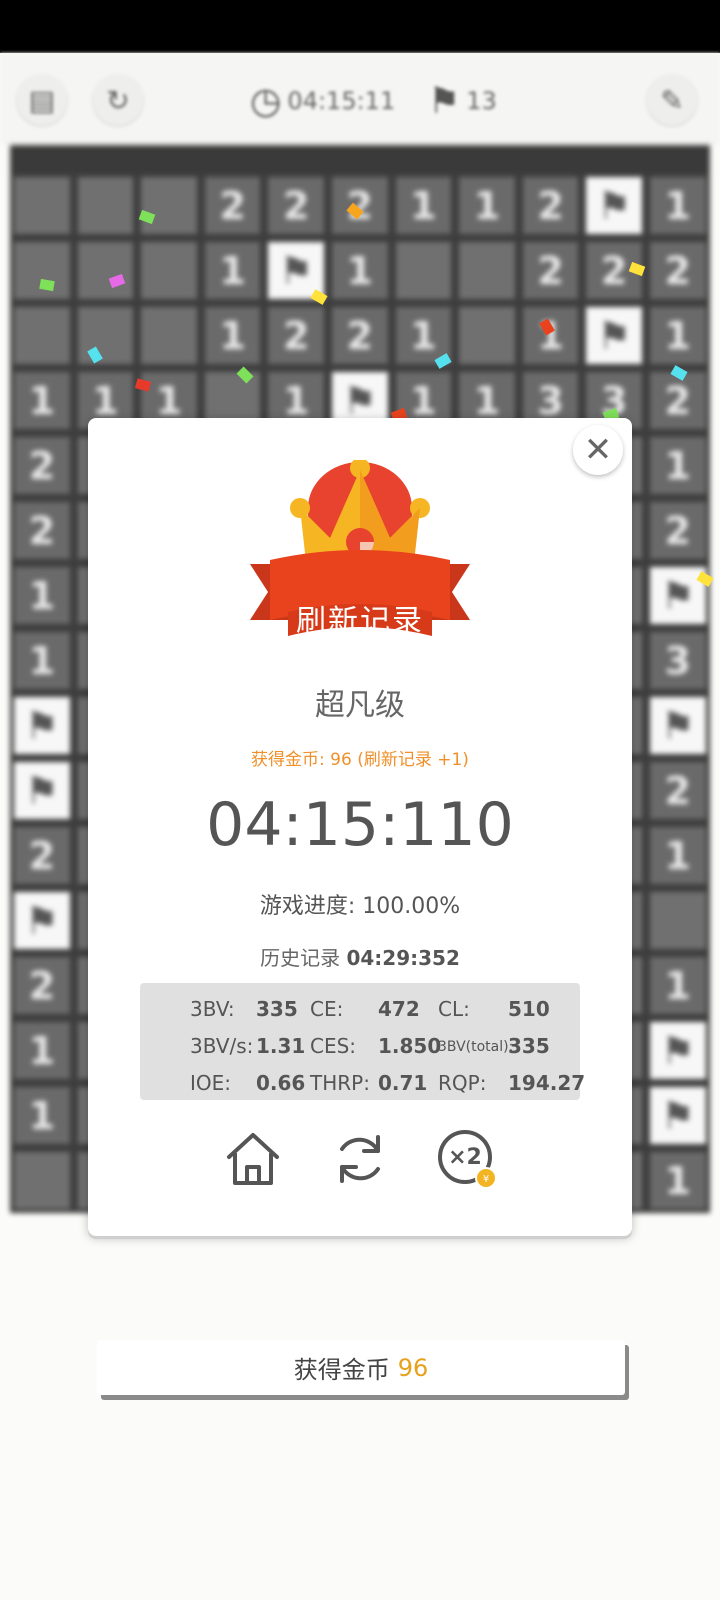 The image size is (720, 1600). What do you see at coordinates (462, 1083) in the screenshot?
I see `stat-label: RQP:` at bounding box center [462, 1083].